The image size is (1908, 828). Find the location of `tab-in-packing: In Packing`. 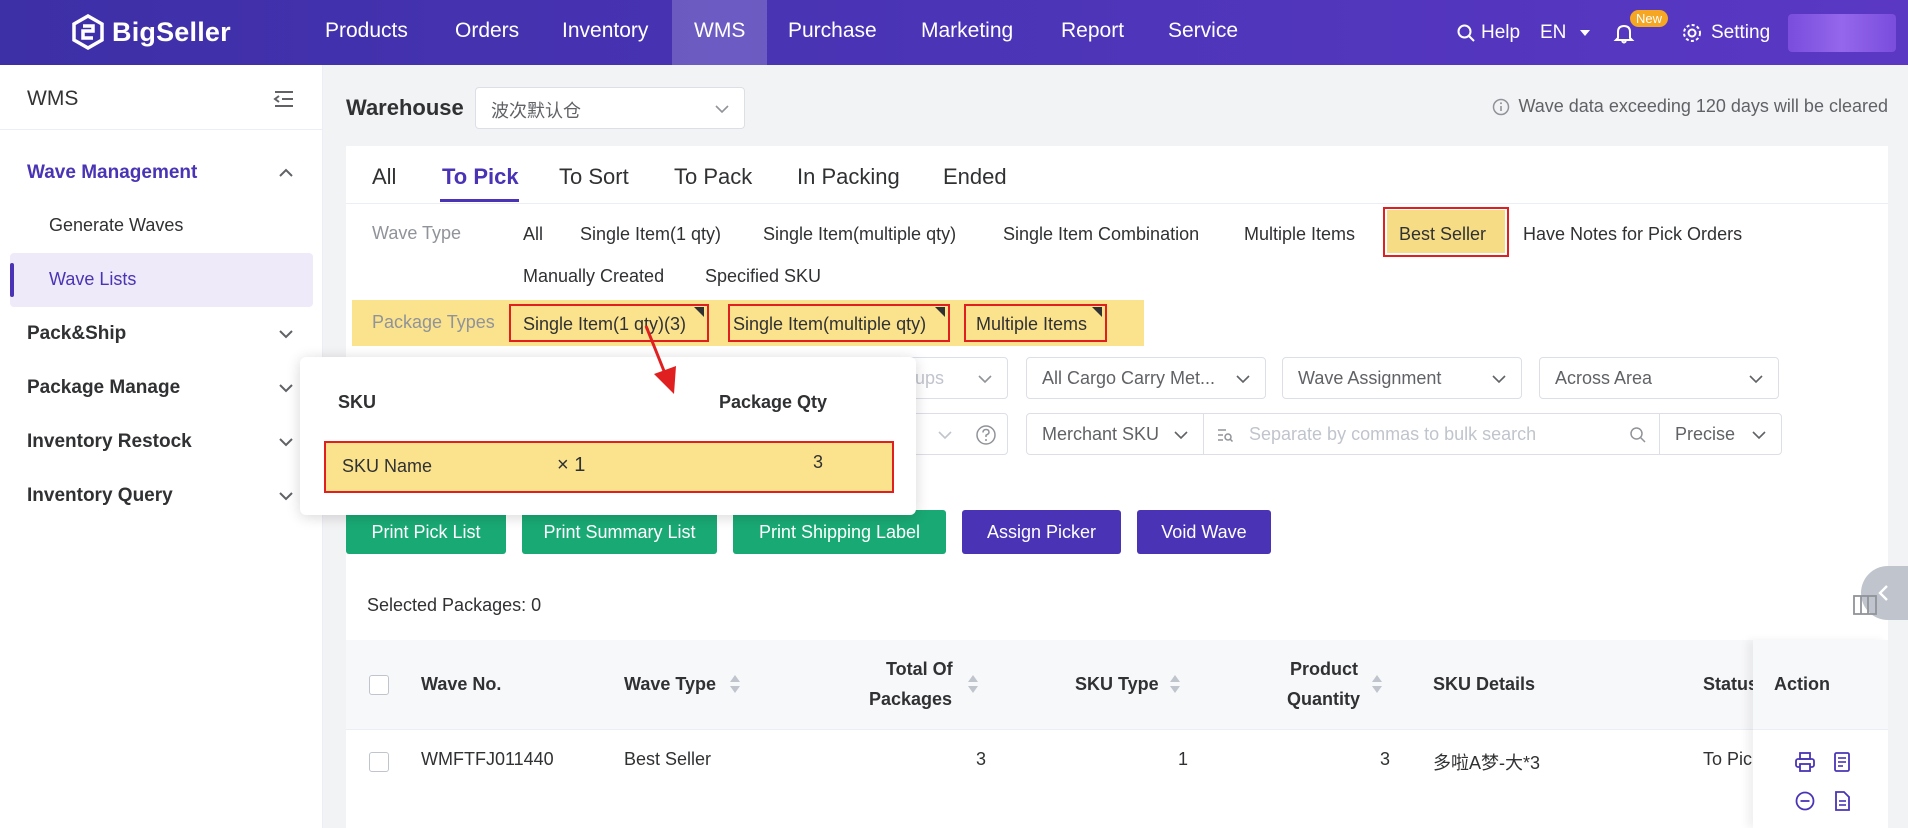

tab-in-packing: In Packing is located at coordinates (848, 177).